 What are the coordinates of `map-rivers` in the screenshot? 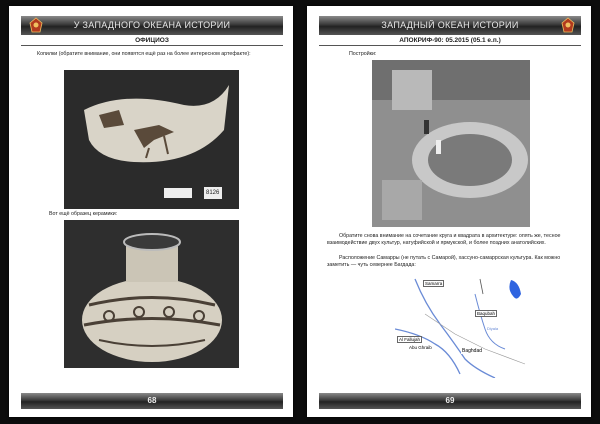 It's located at (460, 328).